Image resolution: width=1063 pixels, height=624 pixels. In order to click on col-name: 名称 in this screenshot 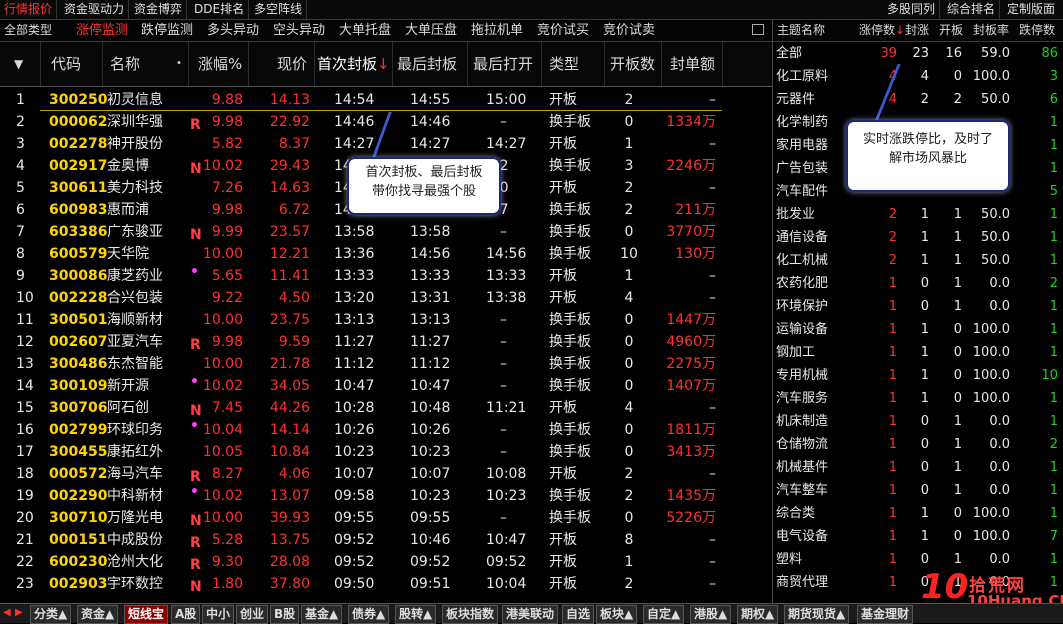, I will do `click(125, 64)`.